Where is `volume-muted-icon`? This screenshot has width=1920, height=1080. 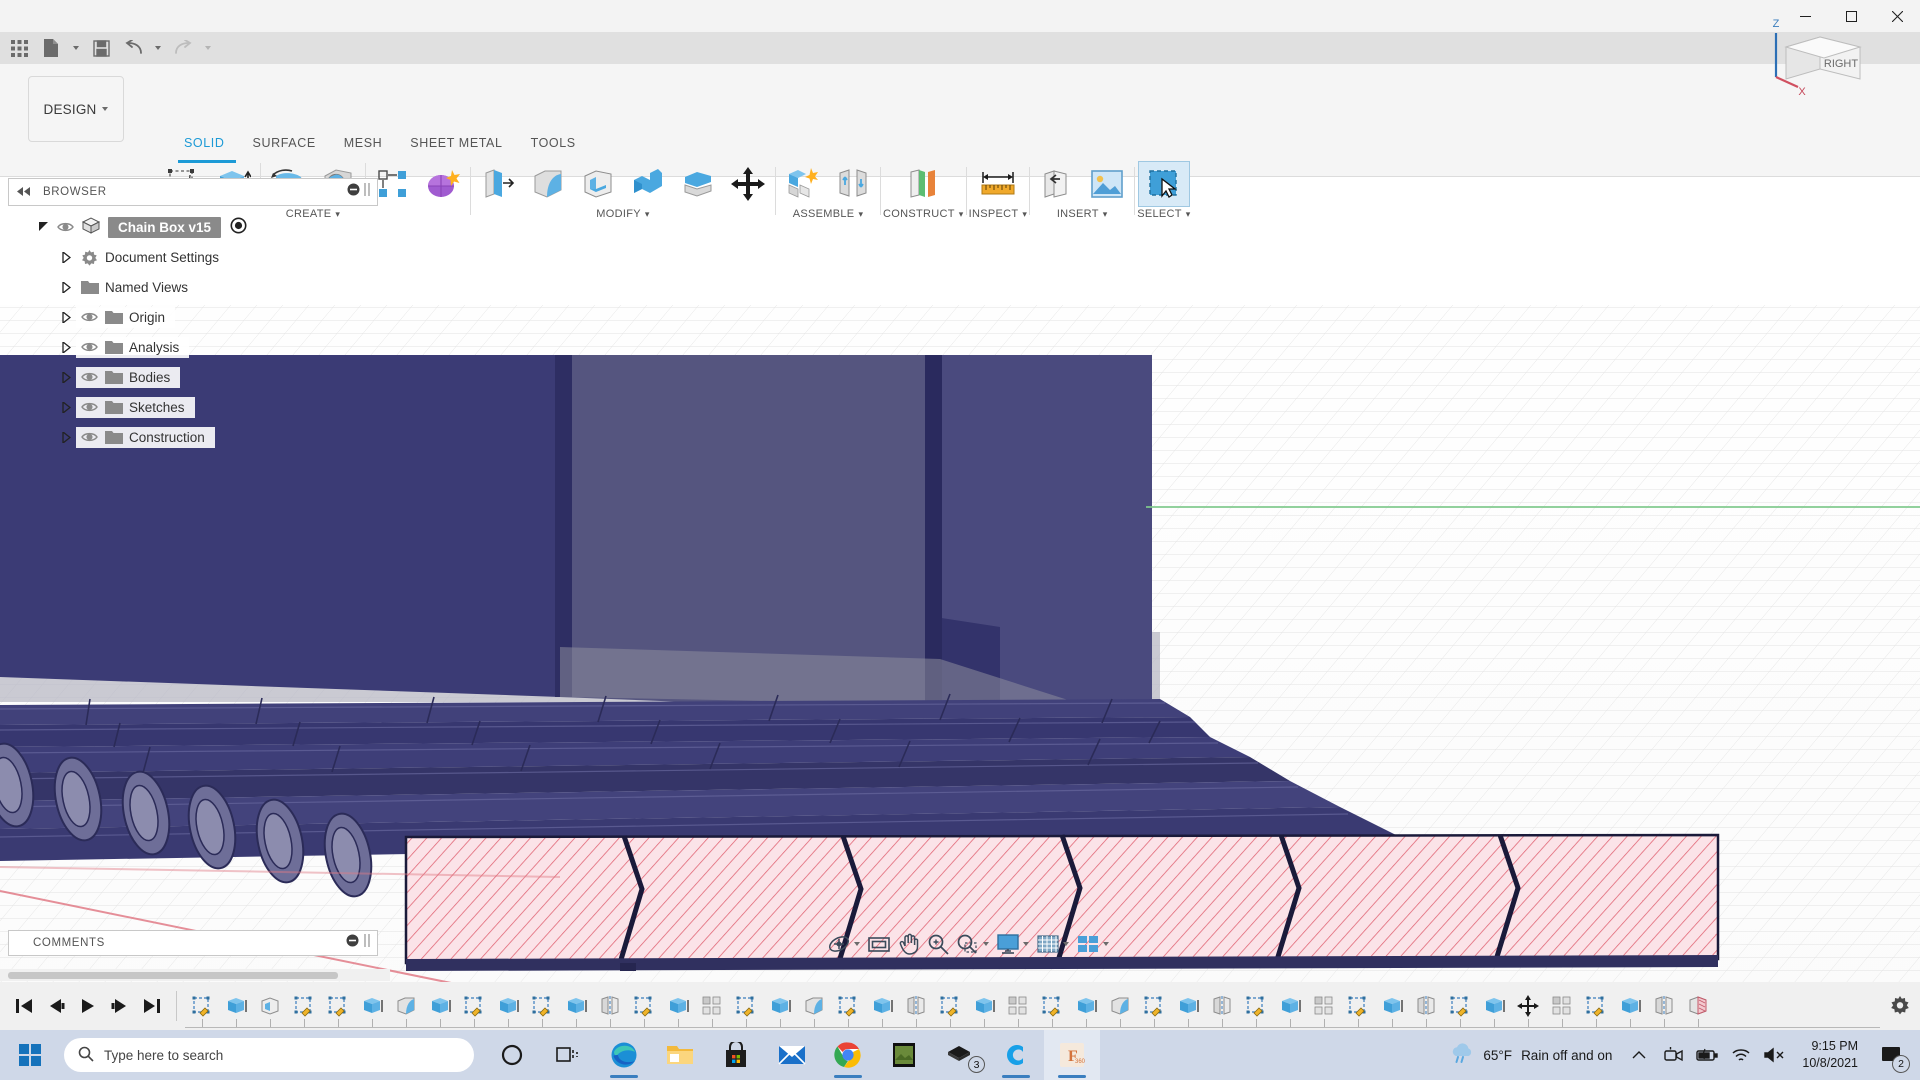 volume-muted-icon is located at coordinates (1775, 1055).